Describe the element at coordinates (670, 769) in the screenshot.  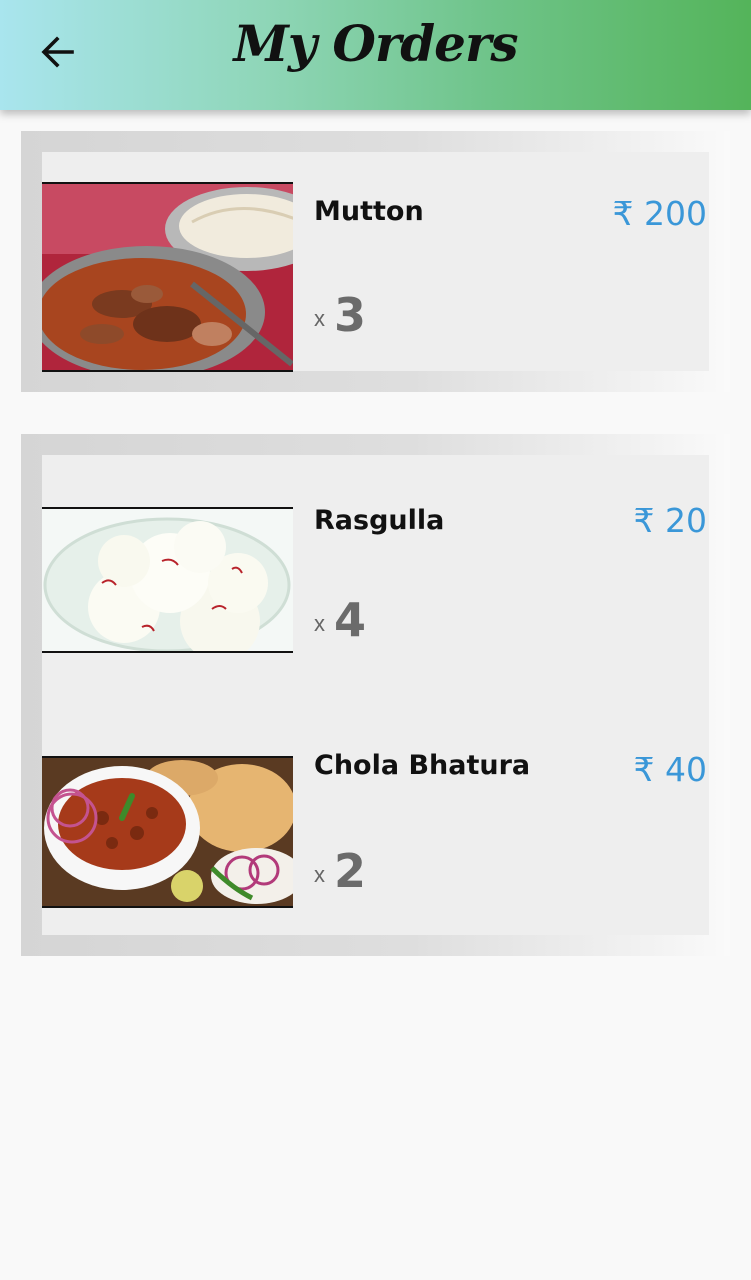
I see `item-price: ₹ 40` at that location.